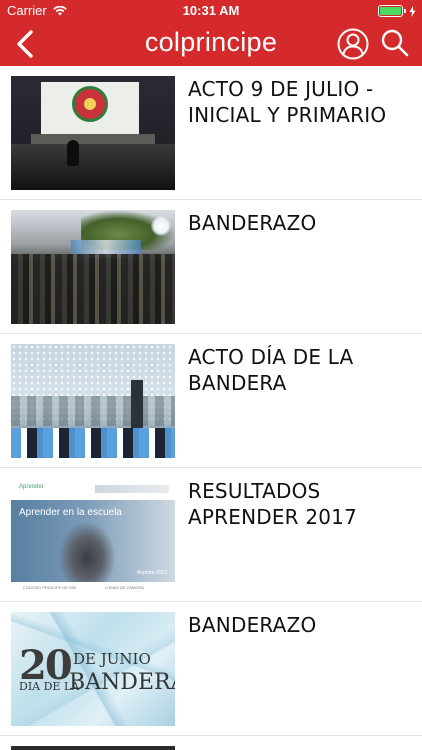 The height and width of the screenshot is (750, 422). What do you see at coordinates (93, 443) in the screenshot?
I see `flags` at bounding box center [93, 443].